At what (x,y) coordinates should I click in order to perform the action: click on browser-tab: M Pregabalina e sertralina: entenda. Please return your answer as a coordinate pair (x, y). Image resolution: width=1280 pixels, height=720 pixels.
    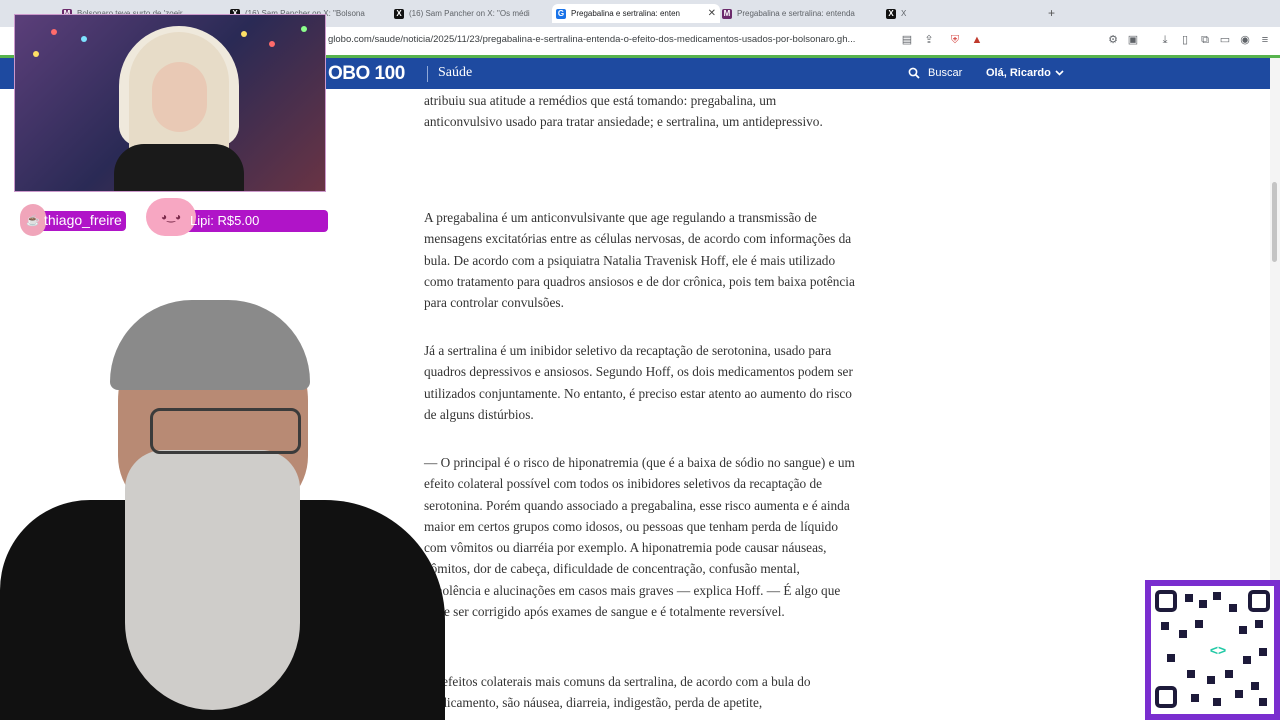
    Looking at the image, I should click on (797, 13).